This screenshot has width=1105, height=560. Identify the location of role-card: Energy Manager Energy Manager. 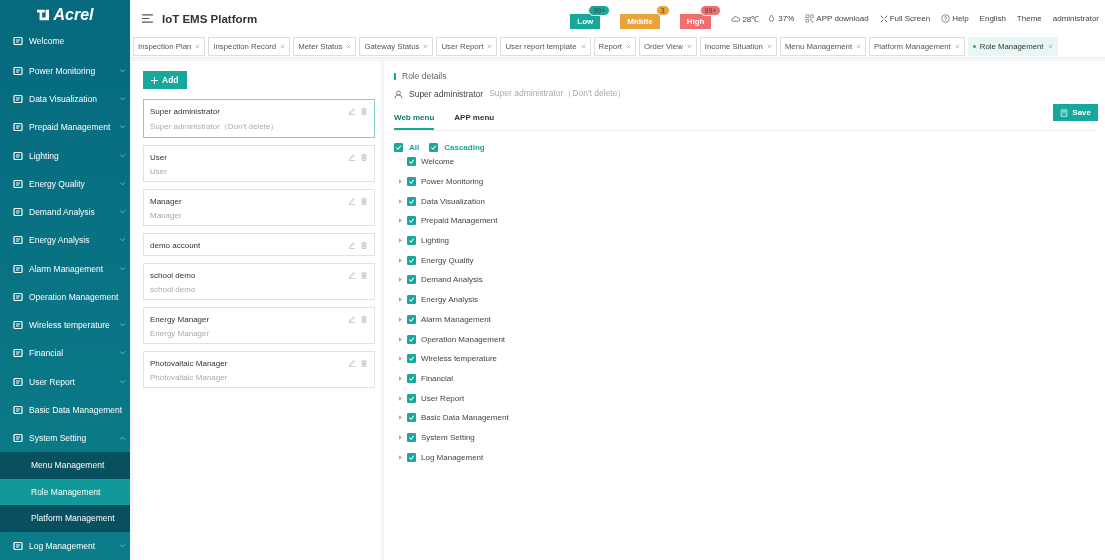
(259, 325).